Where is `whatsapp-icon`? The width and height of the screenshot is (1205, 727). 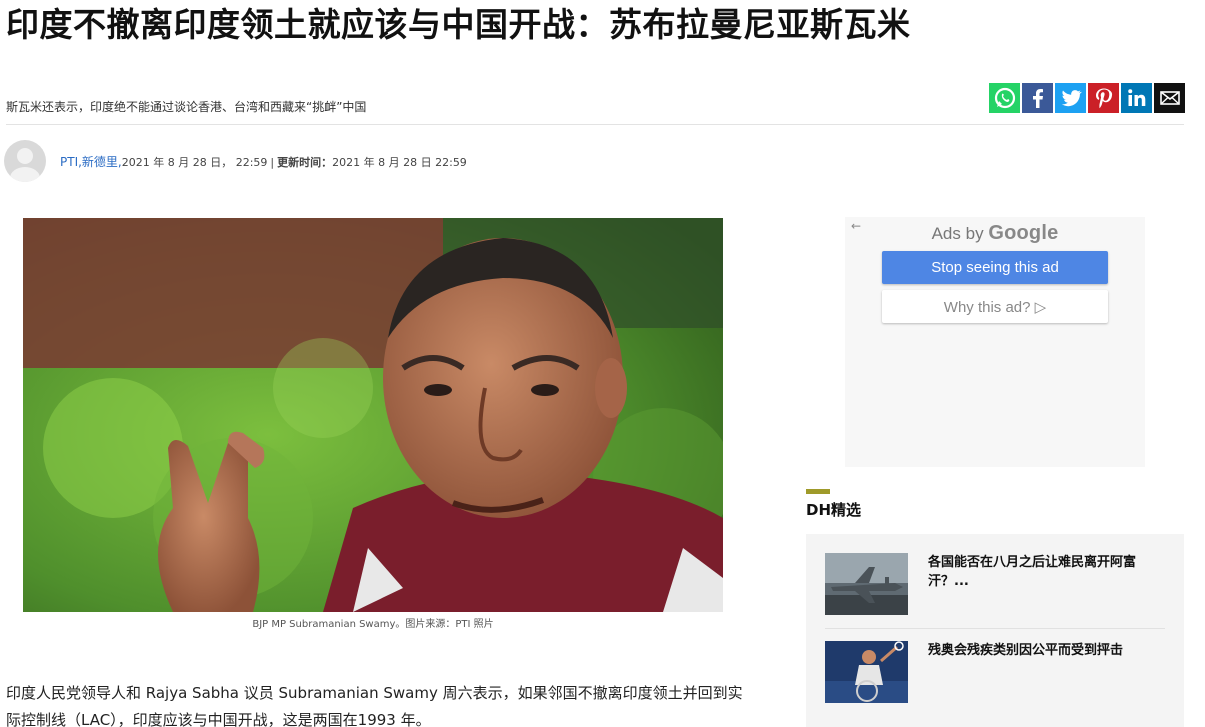 whatsapp-icon is located at coordinates (1004, 98).